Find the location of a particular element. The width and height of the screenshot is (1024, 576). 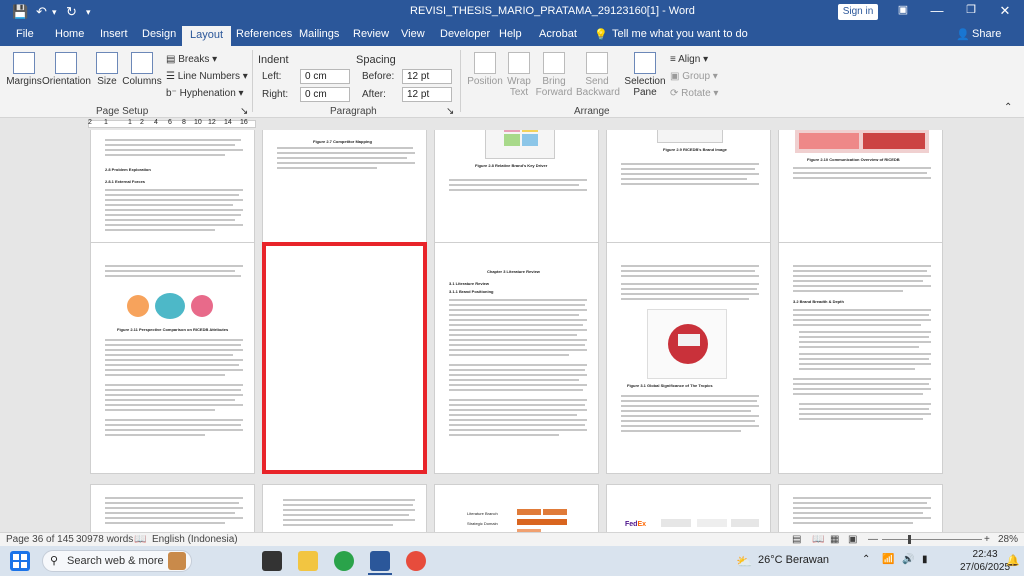

margins-button: Margins is located at coordinates (24, 69).